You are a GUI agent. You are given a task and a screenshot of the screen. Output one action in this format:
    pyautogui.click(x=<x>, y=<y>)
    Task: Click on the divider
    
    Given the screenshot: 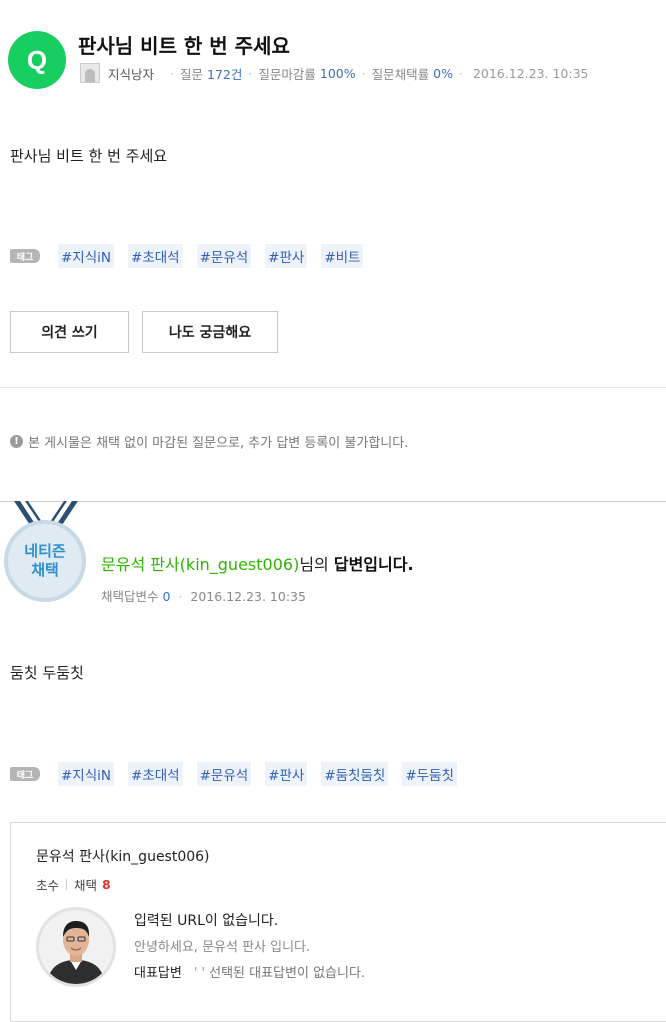 What is the action you would take?
    pyautogui.click(x=333, y=387)
    